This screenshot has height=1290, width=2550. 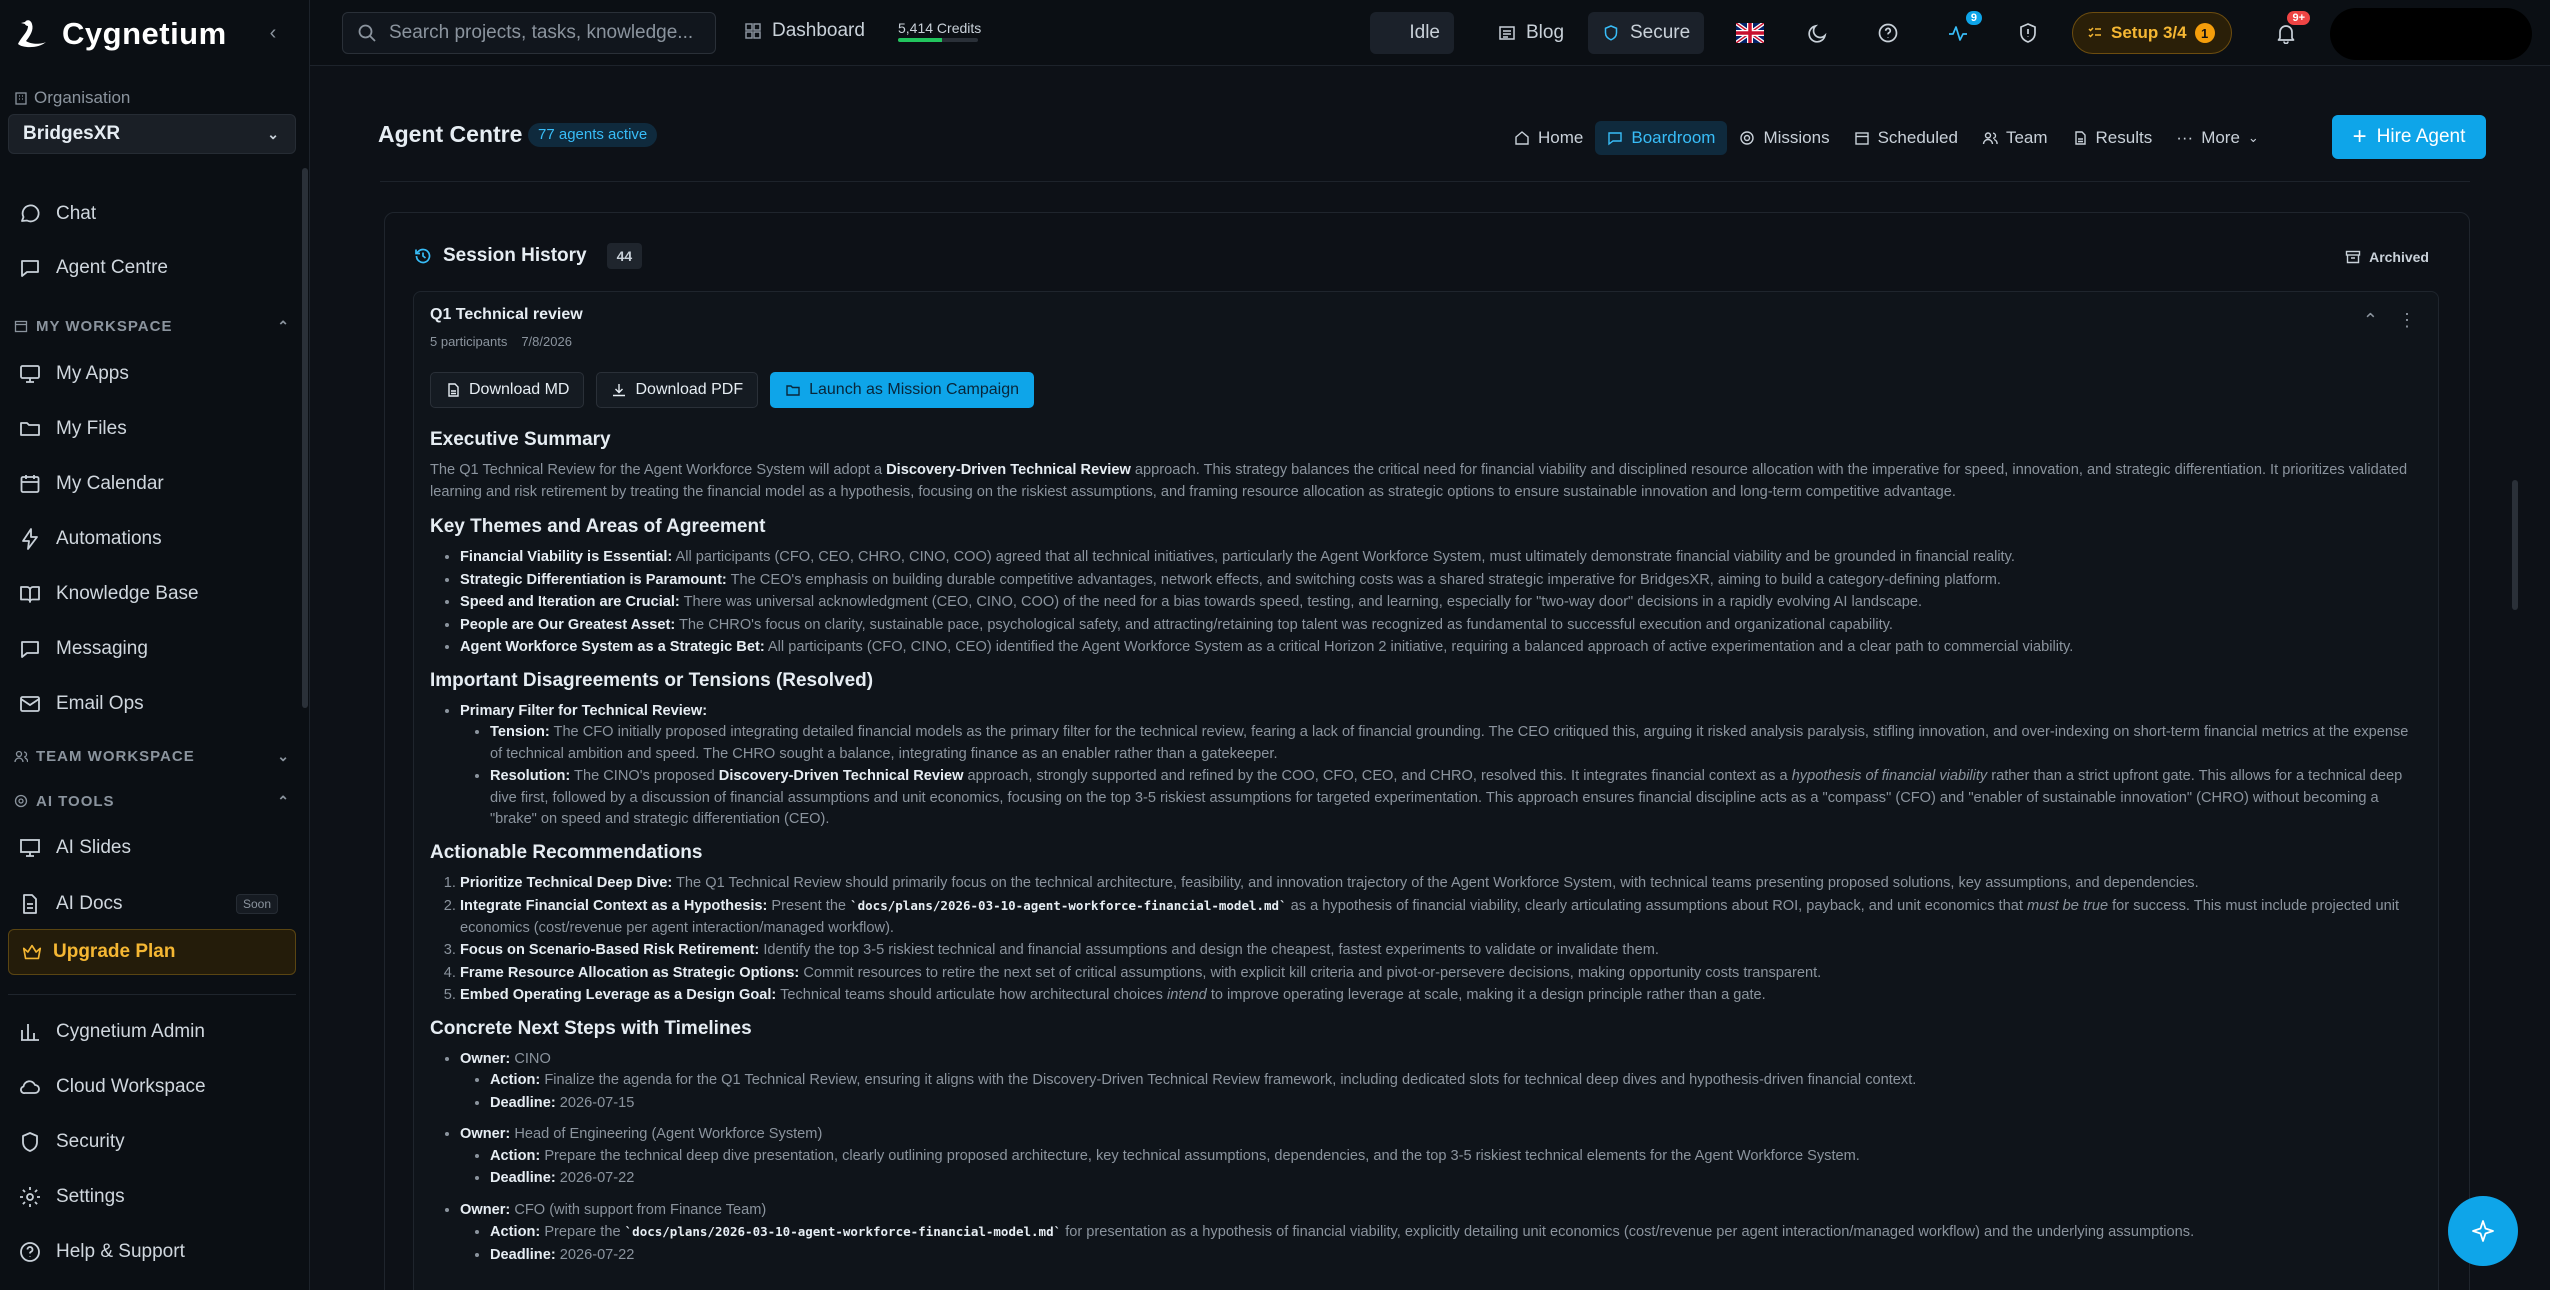 What do you see at coordinates (902, 390) in the screenshot?
I see `launch-mission-campaign-button: Launch as Mission Campaign` at bounding box center [902, 390].